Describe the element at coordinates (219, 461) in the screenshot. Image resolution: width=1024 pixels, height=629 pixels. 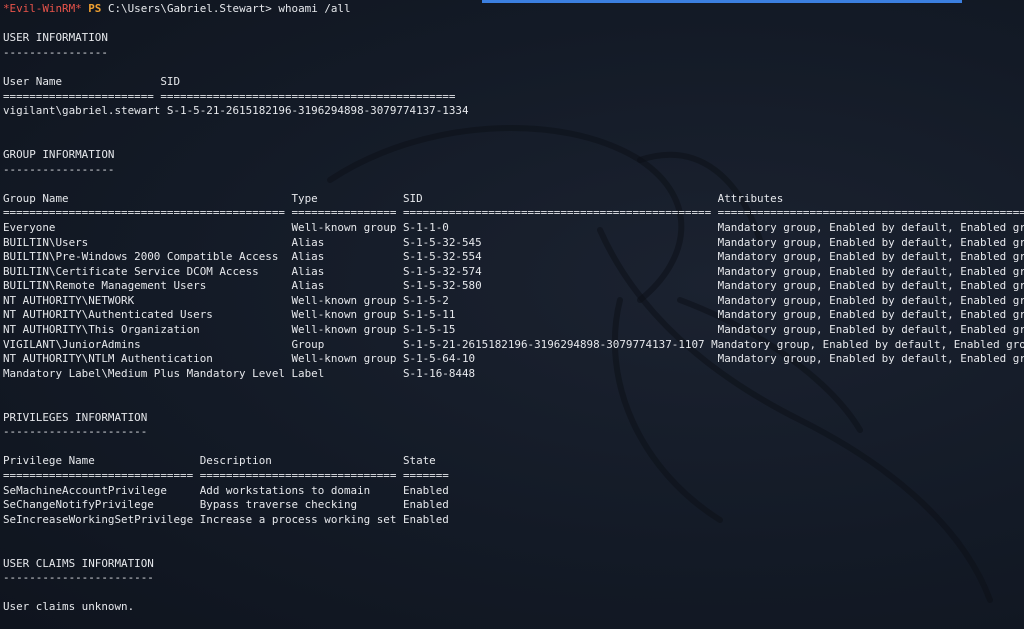
I see `output-line: Privilege Name Description State` at that location.